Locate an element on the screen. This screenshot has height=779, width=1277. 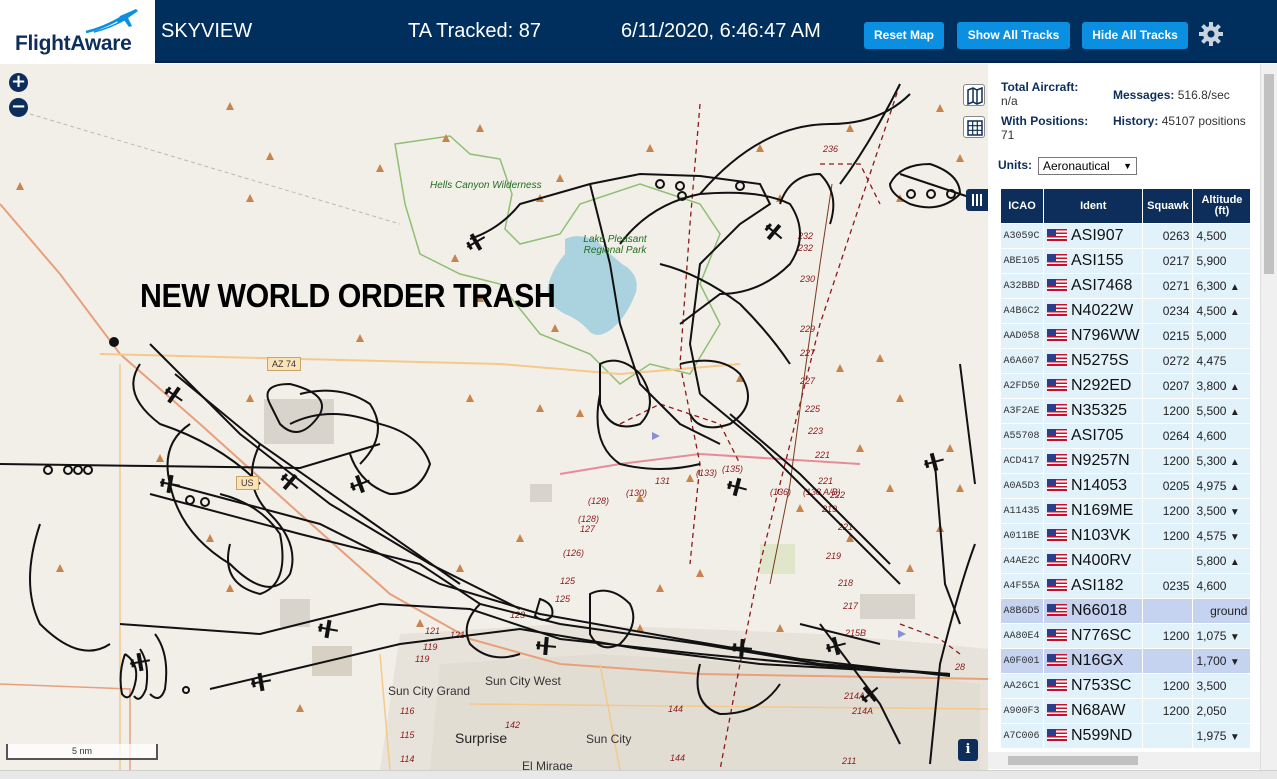
tracked-count: TA Tracked: 87 is located at coordinates (475, 31).